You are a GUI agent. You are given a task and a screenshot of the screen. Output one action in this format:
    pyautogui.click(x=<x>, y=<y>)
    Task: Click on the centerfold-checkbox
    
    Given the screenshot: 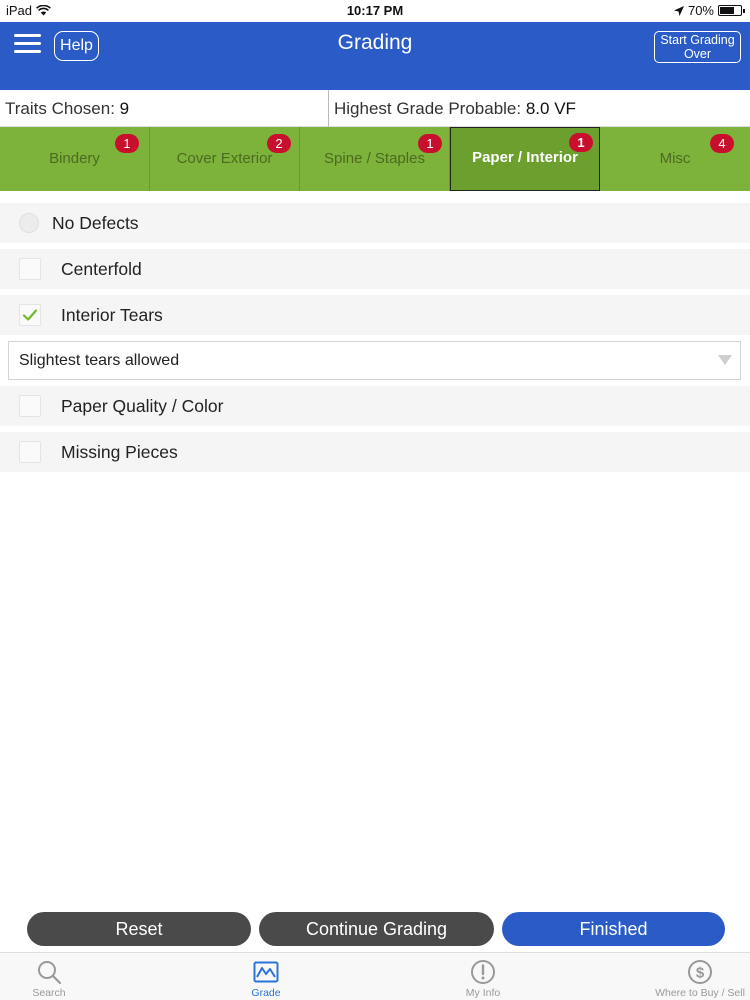 What is the action you would take?
    pyautogui.click(x=30, y=269)
    